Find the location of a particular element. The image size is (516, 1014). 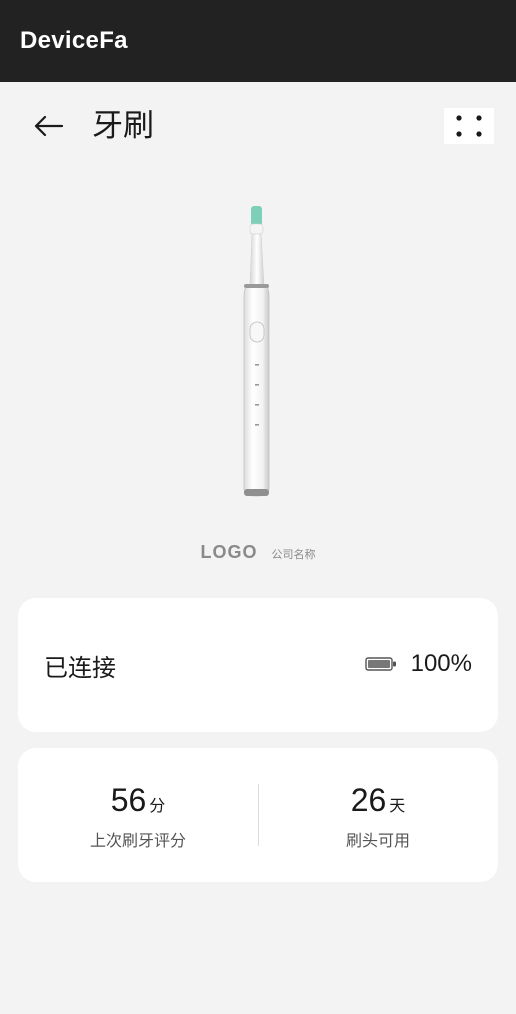

company-name: 公司名称 is located at coordinates (293, 554).